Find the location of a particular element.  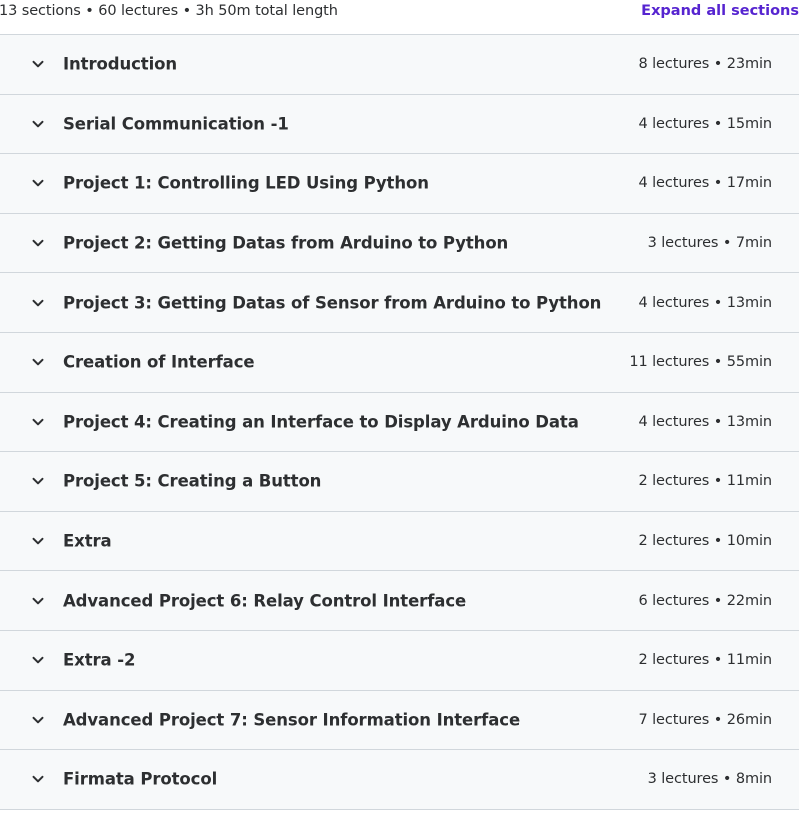

section-title: Firmata Protocol is located at coordinates (140, 779).